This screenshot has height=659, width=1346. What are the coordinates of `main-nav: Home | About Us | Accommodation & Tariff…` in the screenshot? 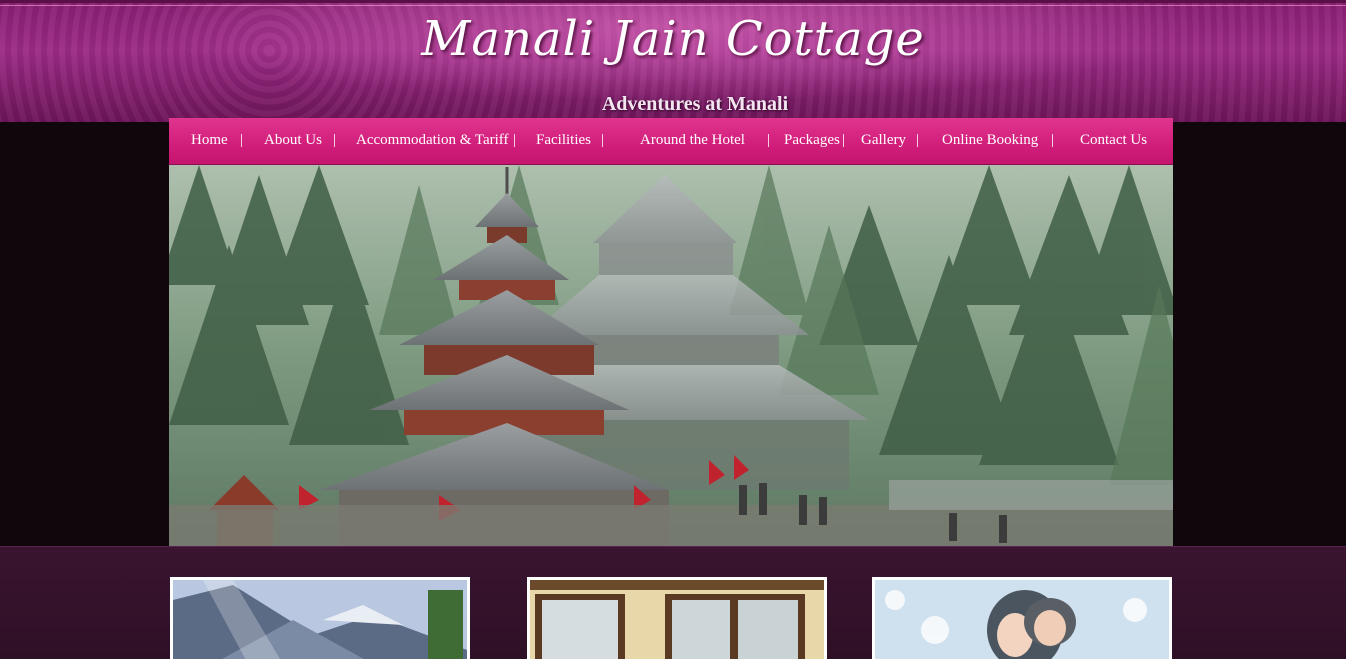 It's located at (671, 141).